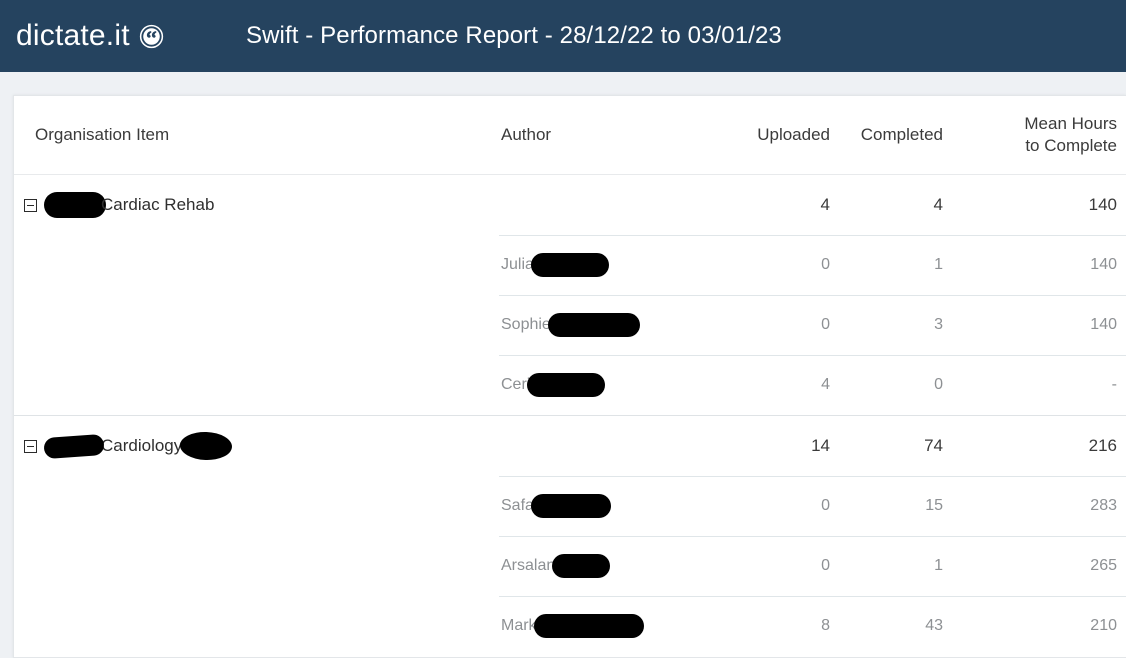 The image size is (1126, 658). What do you see at coordinates (151, 36) in the screenshot?
I see `dictate-circle-icon` at bounding box center [151, 36].